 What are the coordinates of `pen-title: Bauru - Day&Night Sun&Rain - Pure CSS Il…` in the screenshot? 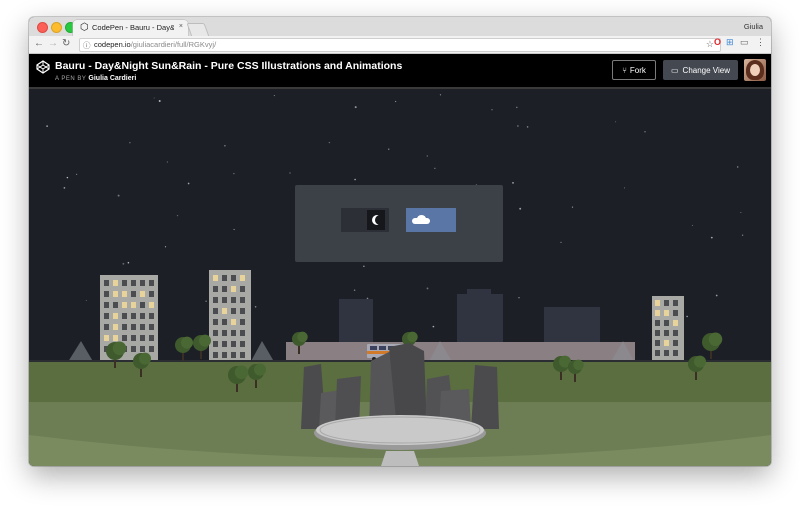 It's located at (229, 66).